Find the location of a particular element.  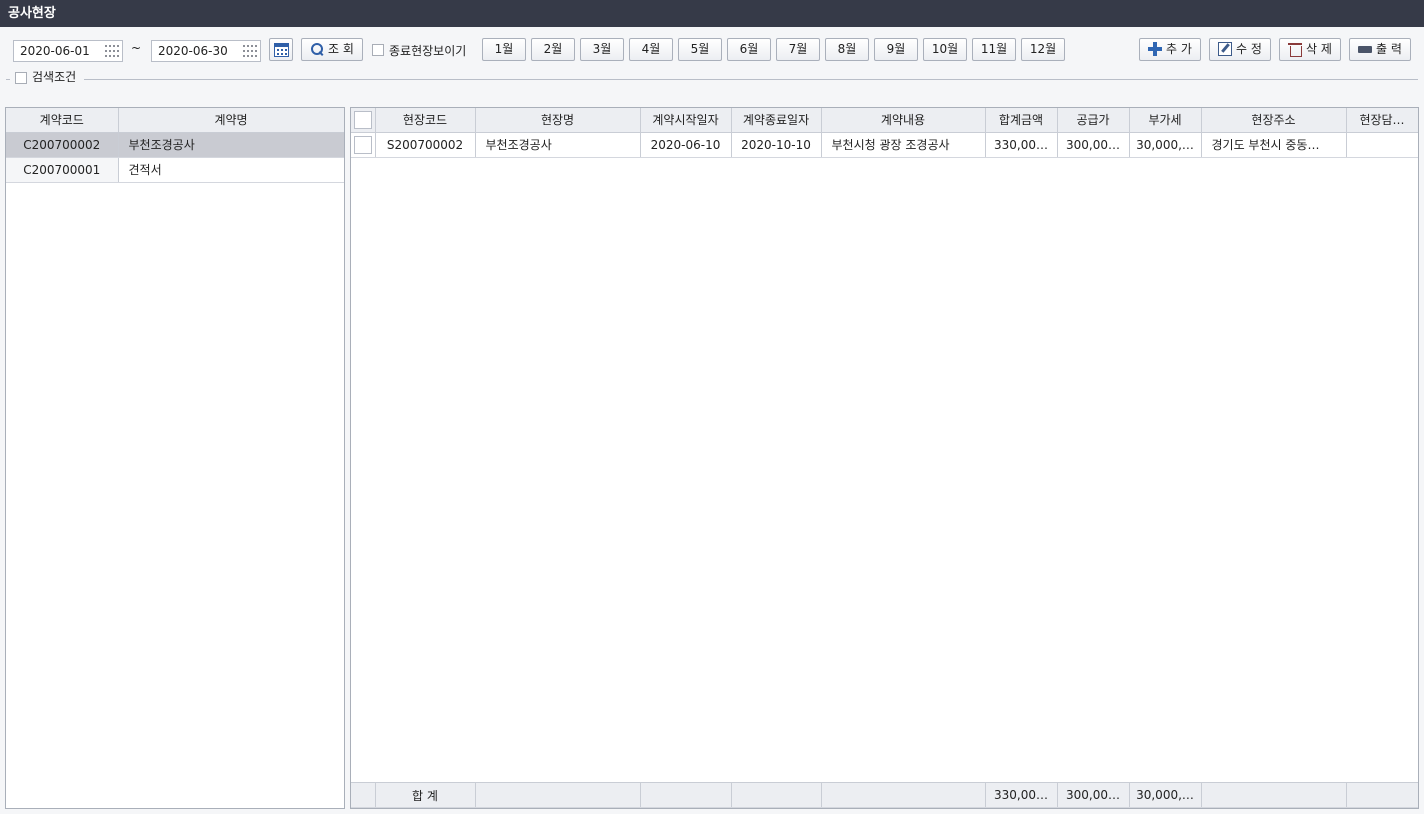

site-name-cell: 부천조경공사 is located at coordinates (558, 145).